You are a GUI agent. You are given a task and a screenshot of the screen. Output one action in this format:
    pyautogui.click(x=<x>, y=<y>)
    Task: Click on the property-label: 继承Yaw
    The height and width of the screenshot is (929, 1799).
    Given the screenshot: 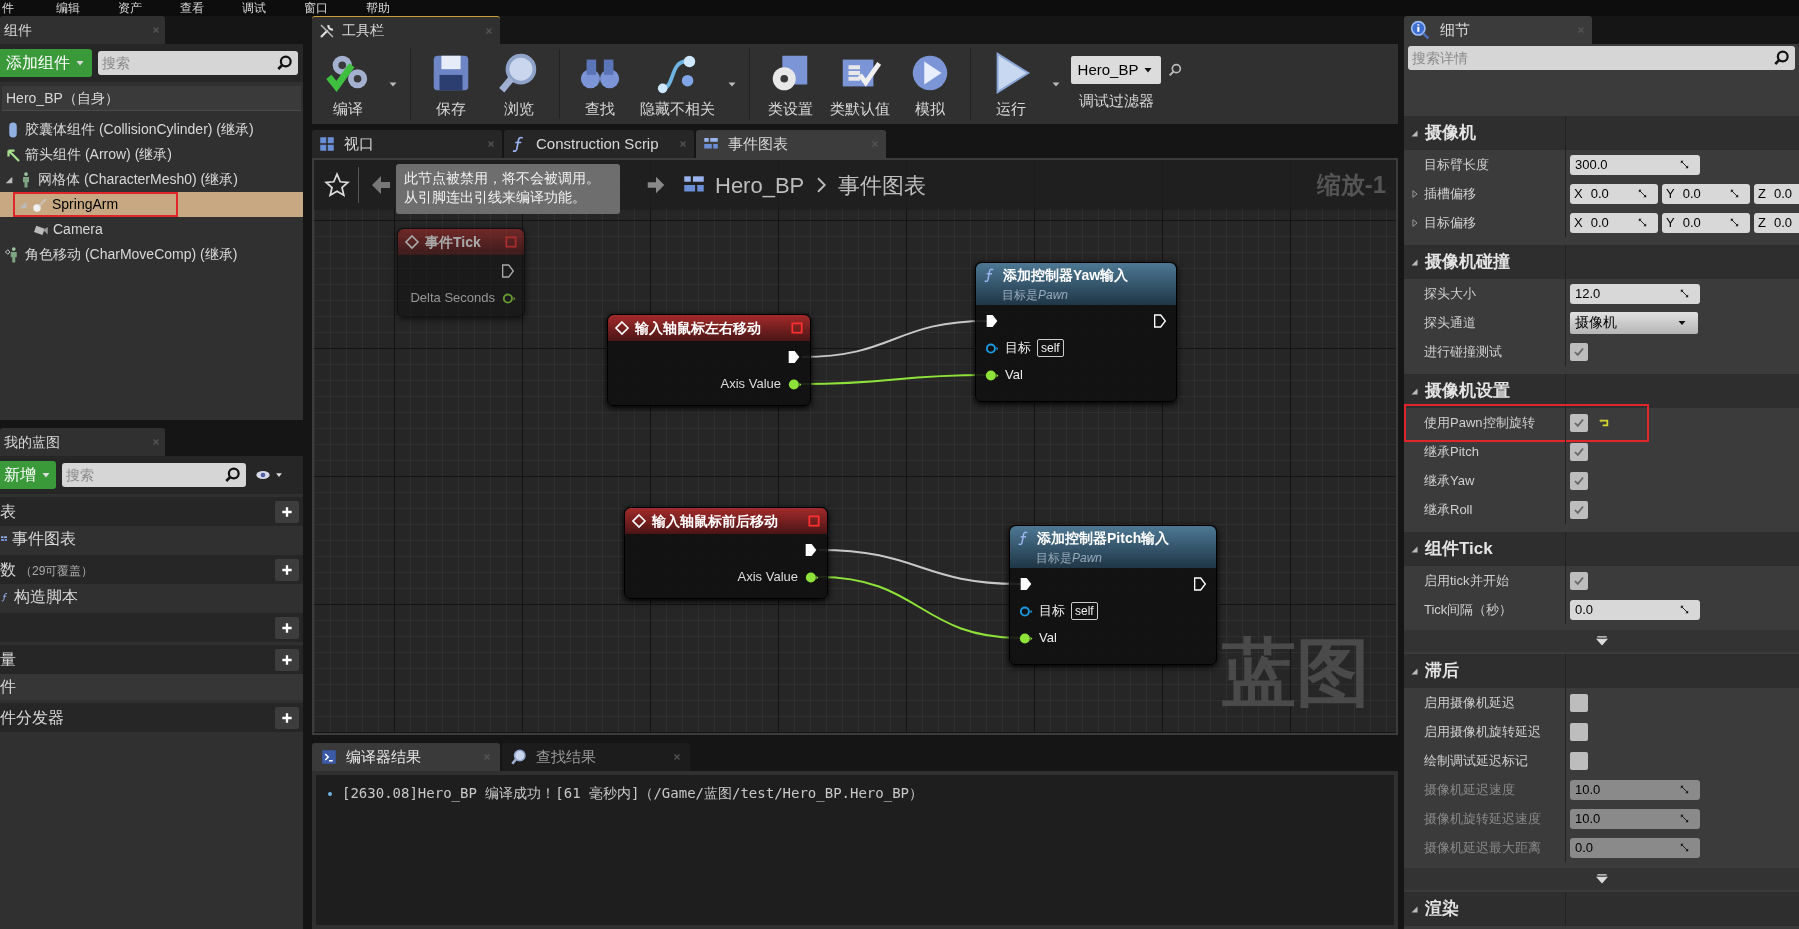 What is the action you would take?
    pyautogui.click(x=1449, y=480)
    